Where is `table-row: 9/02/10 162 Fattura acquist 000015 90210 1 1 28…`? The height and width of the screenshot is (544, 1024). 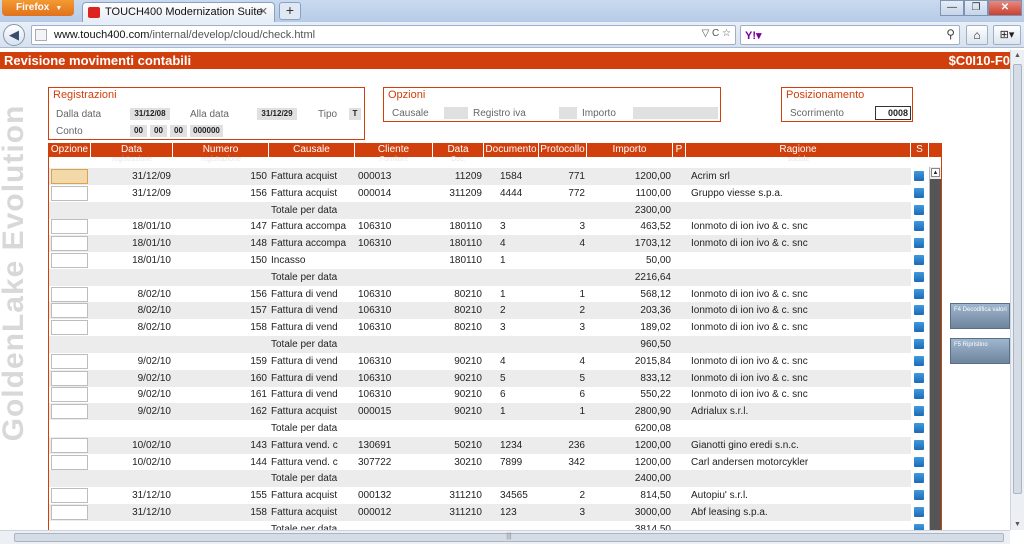
table-row: 9/02/10 162 Fattura acquist 000015 90210 1 1 28… is located at coordinates (486, 412).